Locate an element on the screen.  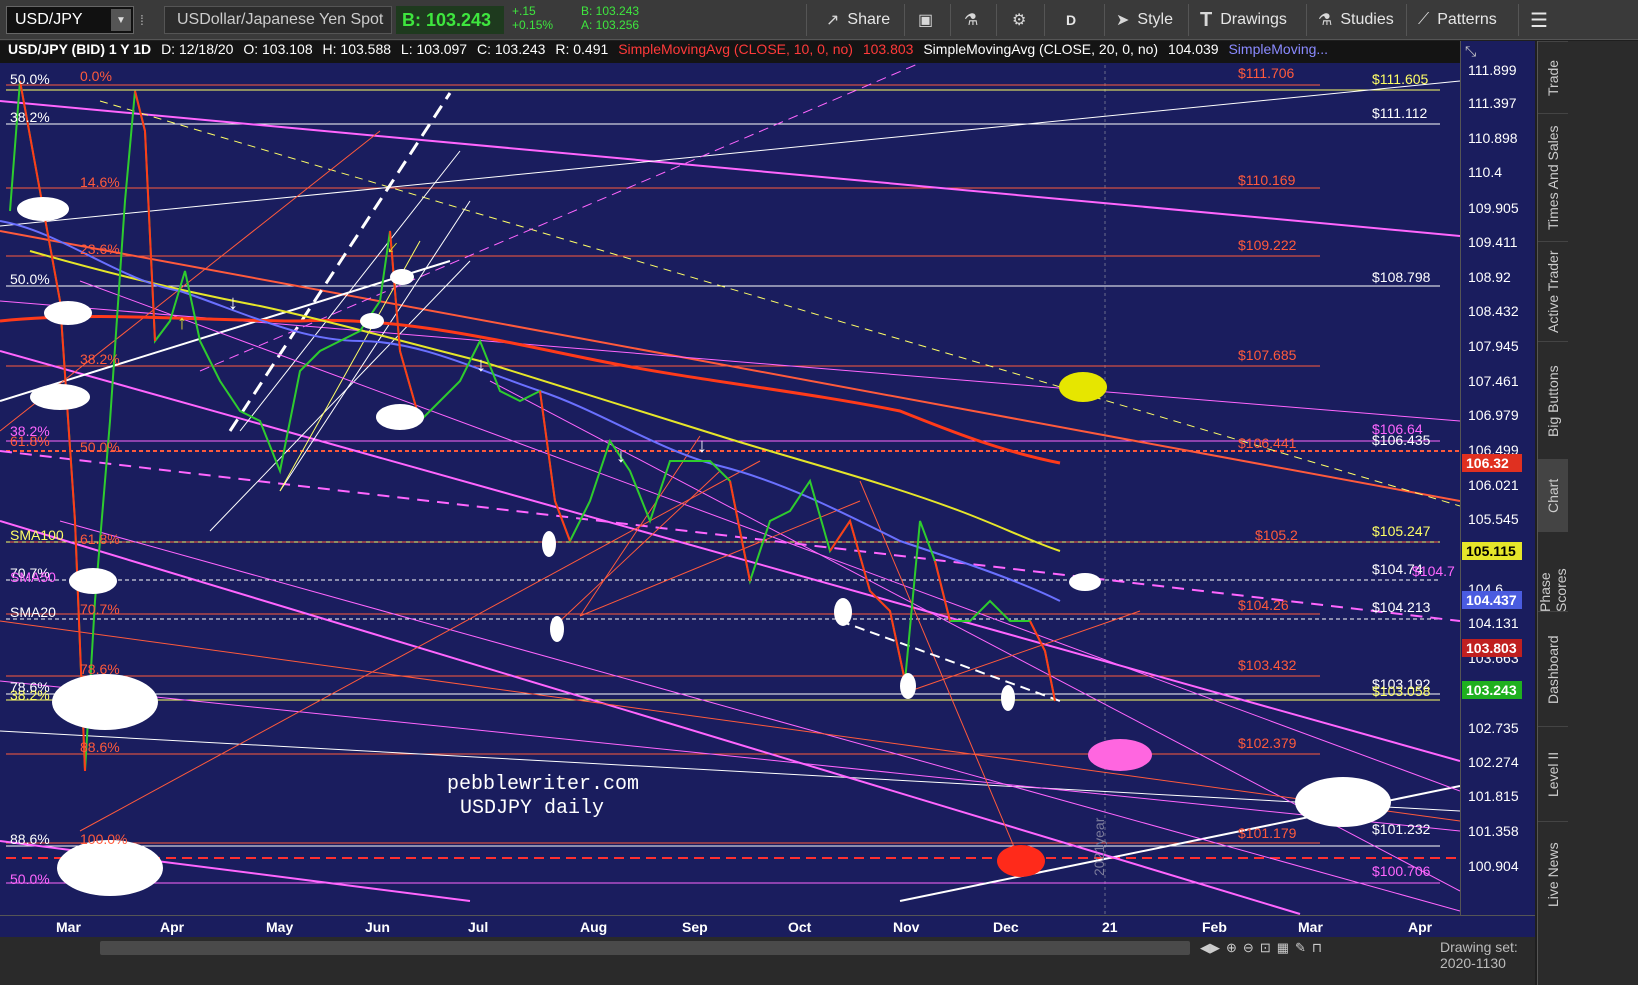
sidebar-tab-live-news: Live News is located at coordinates (1553, 874).